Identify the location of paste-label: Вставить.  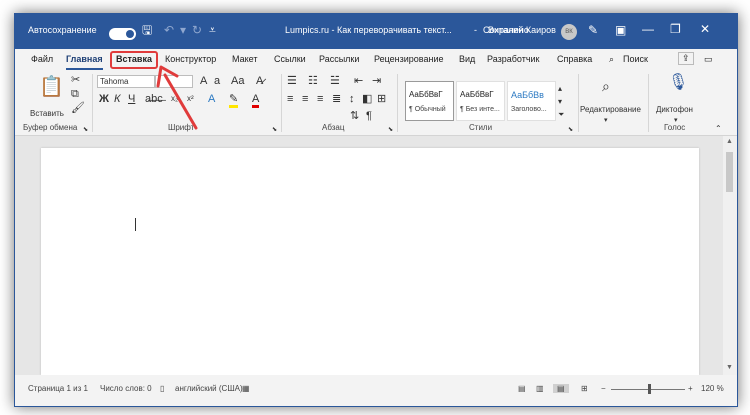
(47, 113).